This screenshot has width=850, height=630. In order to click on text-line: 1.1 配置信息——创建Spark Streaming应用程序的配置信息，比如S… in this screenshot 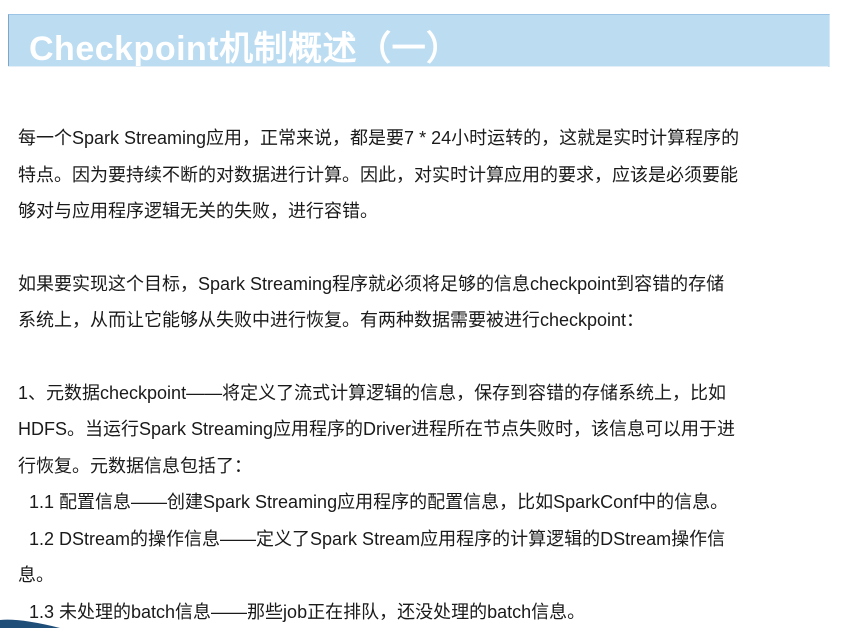, I will do `click(423, 502)`.